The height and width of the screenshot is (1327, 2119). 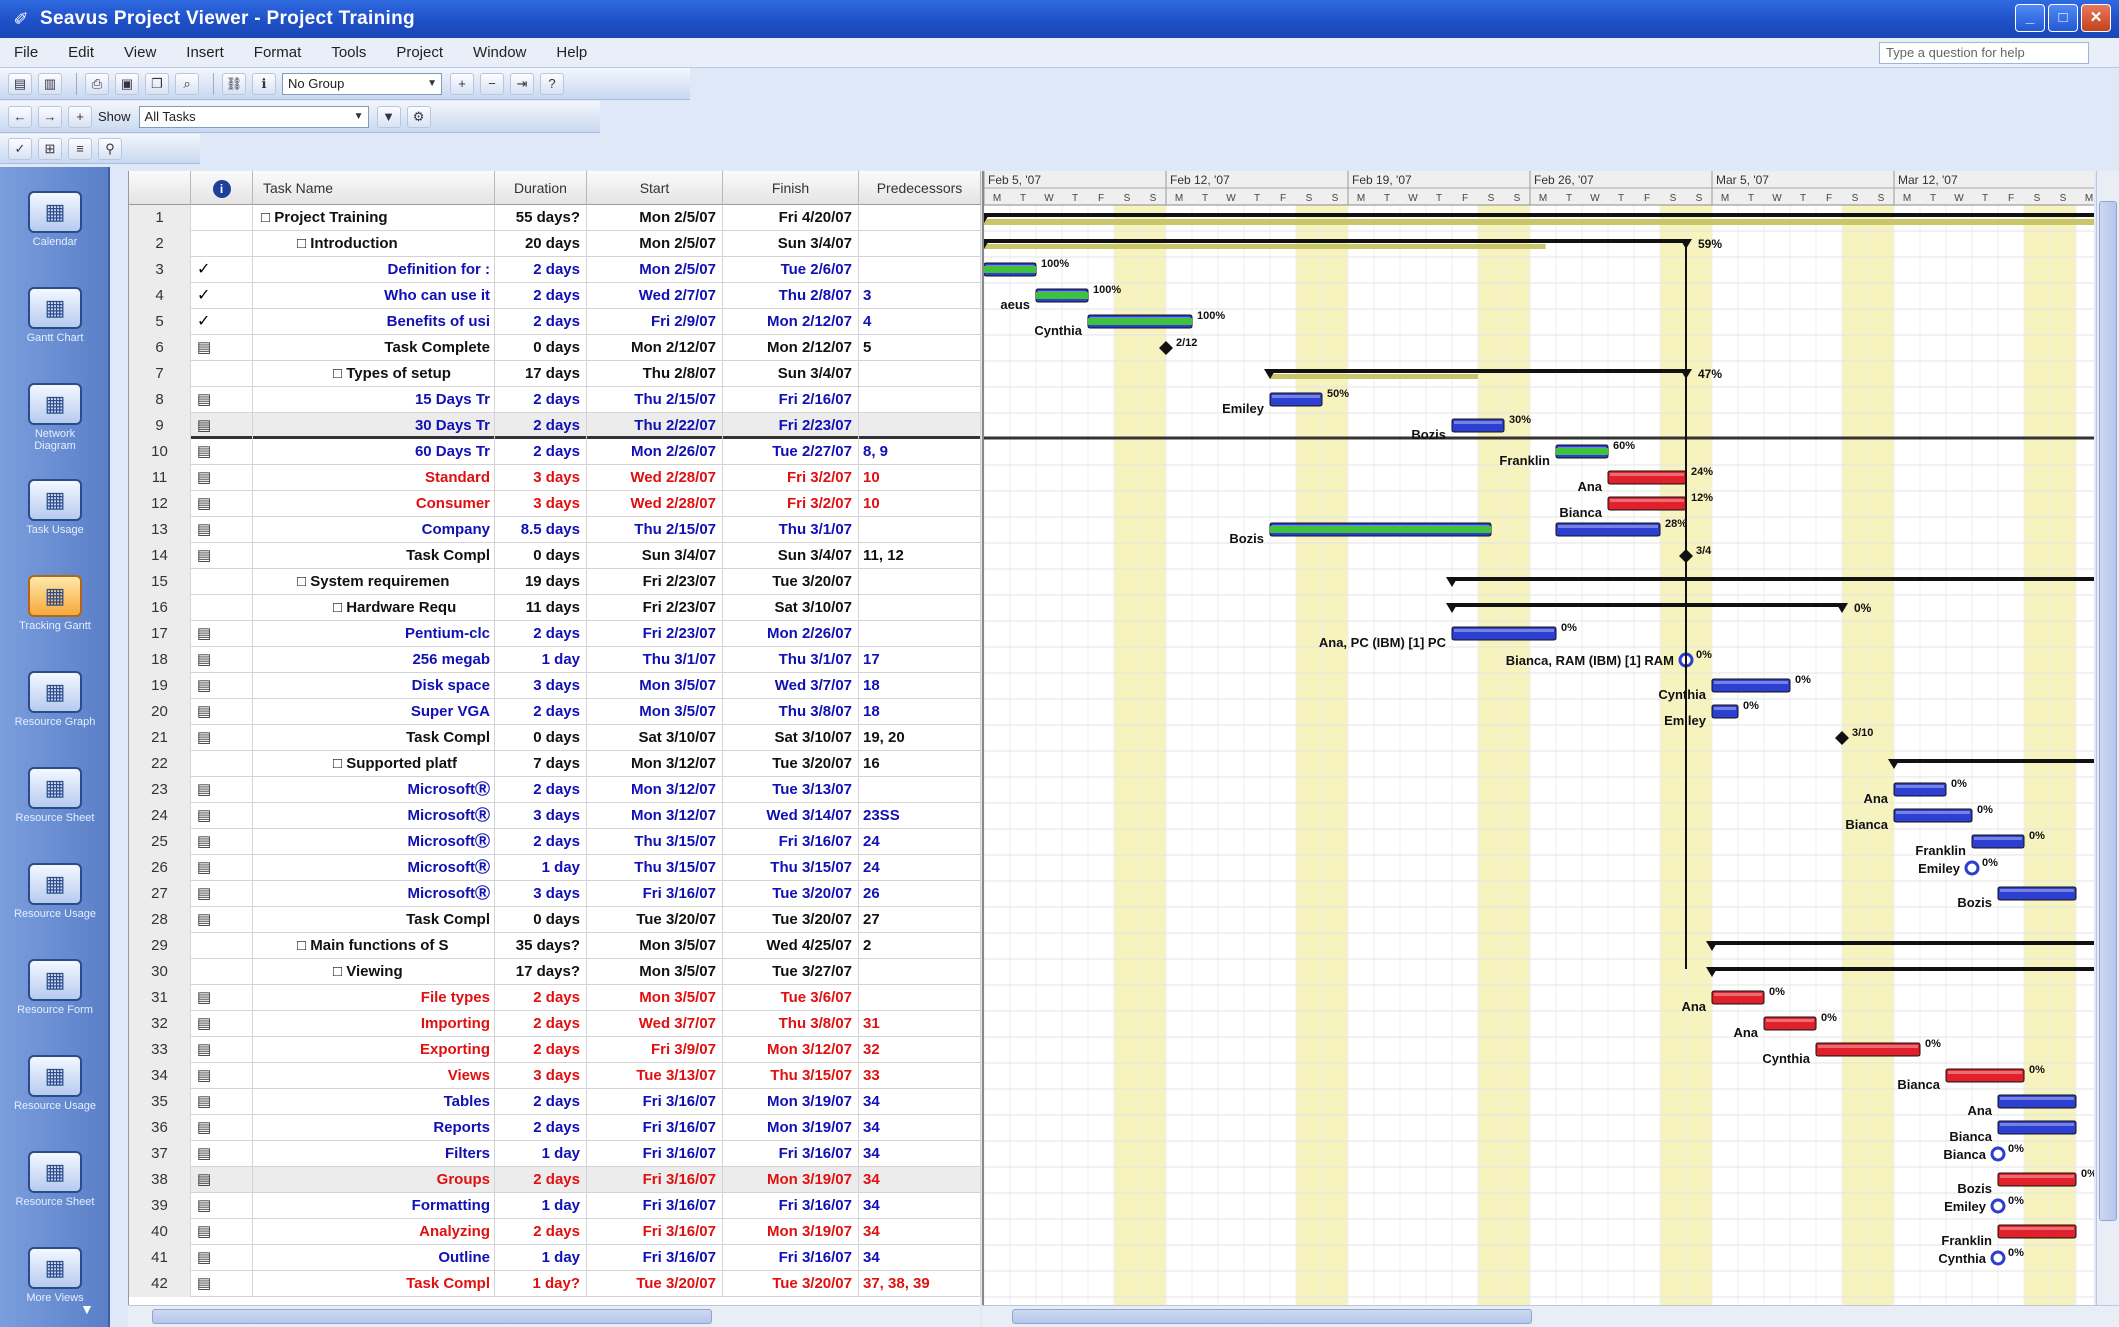 I want to click on row-id: 5, so click(x=160, y=322).